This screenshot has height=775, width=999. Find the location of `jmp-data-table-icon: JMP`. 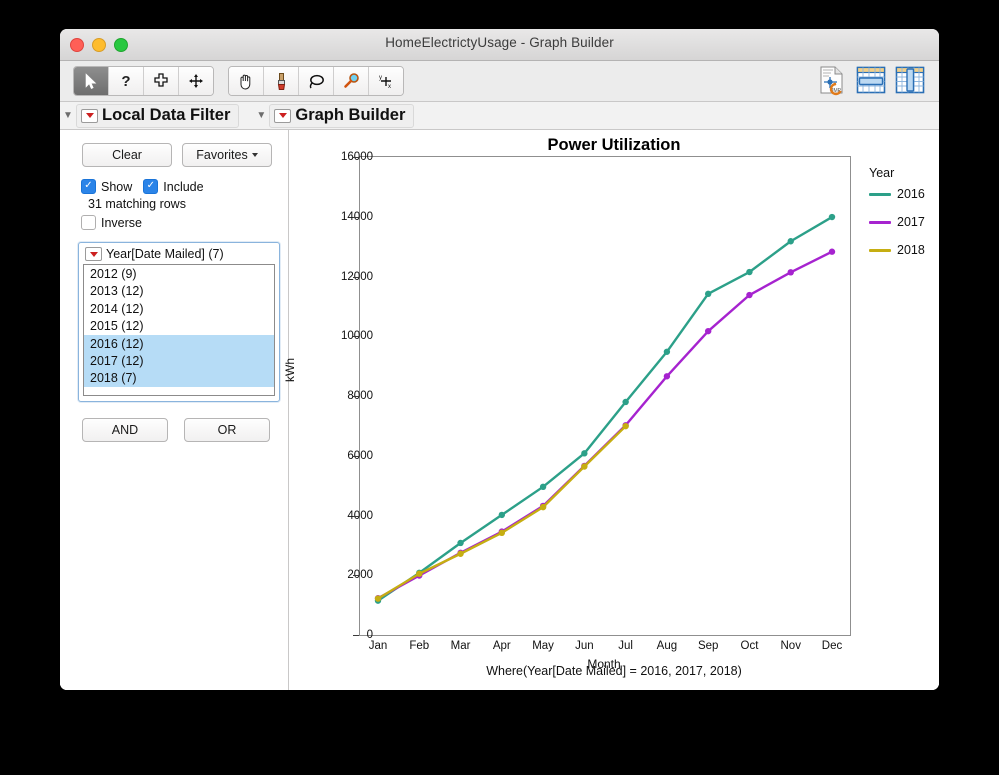

jmp-data-table-icon: JMP is located at coordinates (832, 80).